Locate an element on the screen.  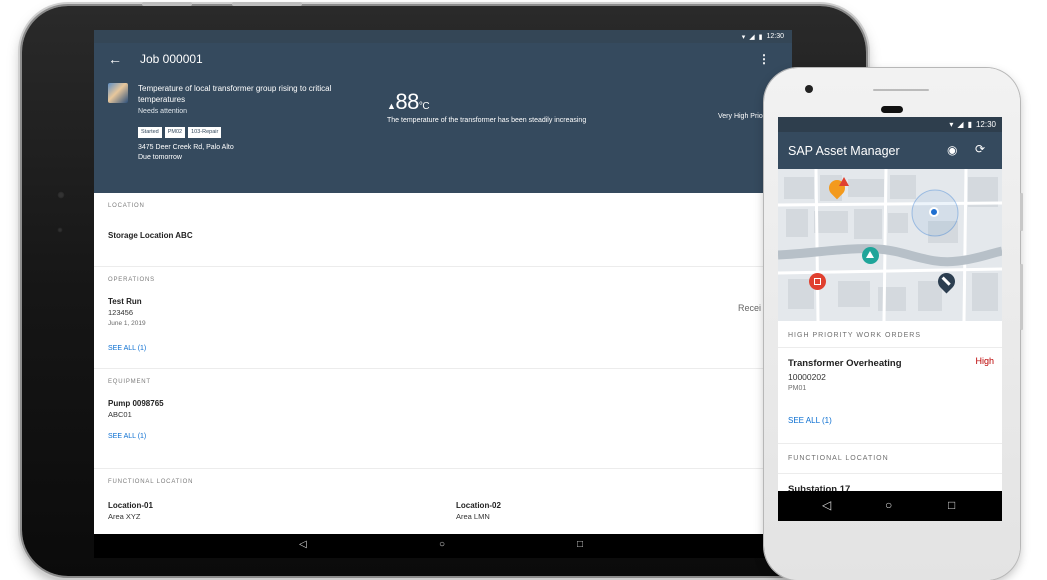
list-item: Test Run 123456 June 1, 2019 is located at coordinates (443, 312).